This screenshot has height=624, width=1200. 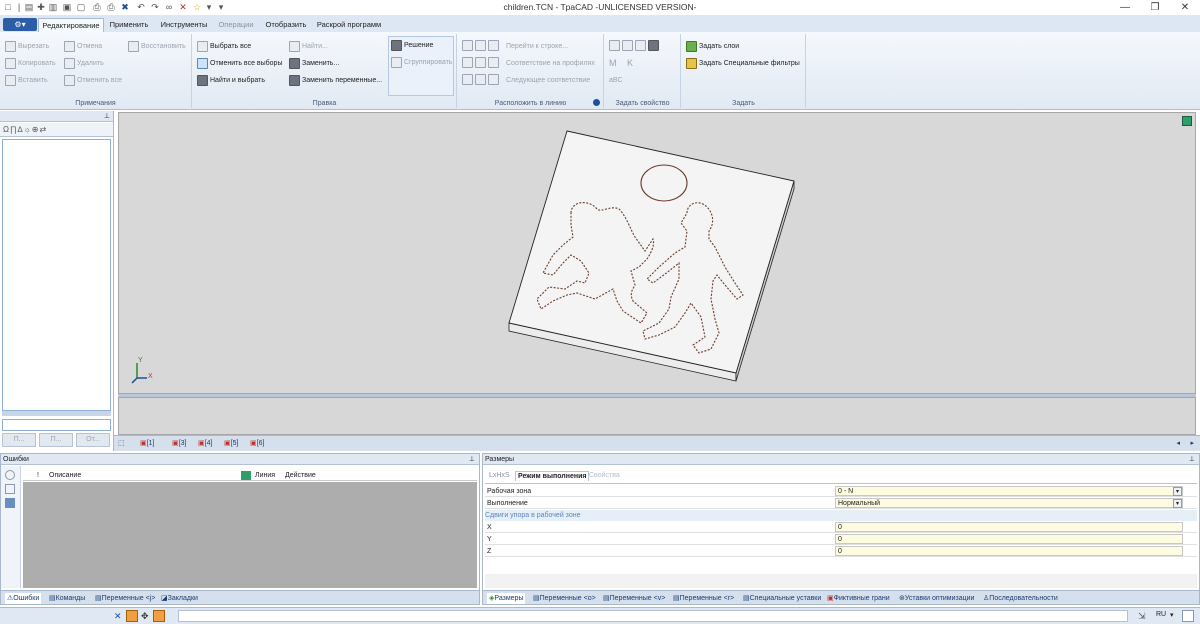 What do you see at coordinates (1009, 527) in the screenshot?
I see `x-field: 0` at bounding box center [1009, 527].